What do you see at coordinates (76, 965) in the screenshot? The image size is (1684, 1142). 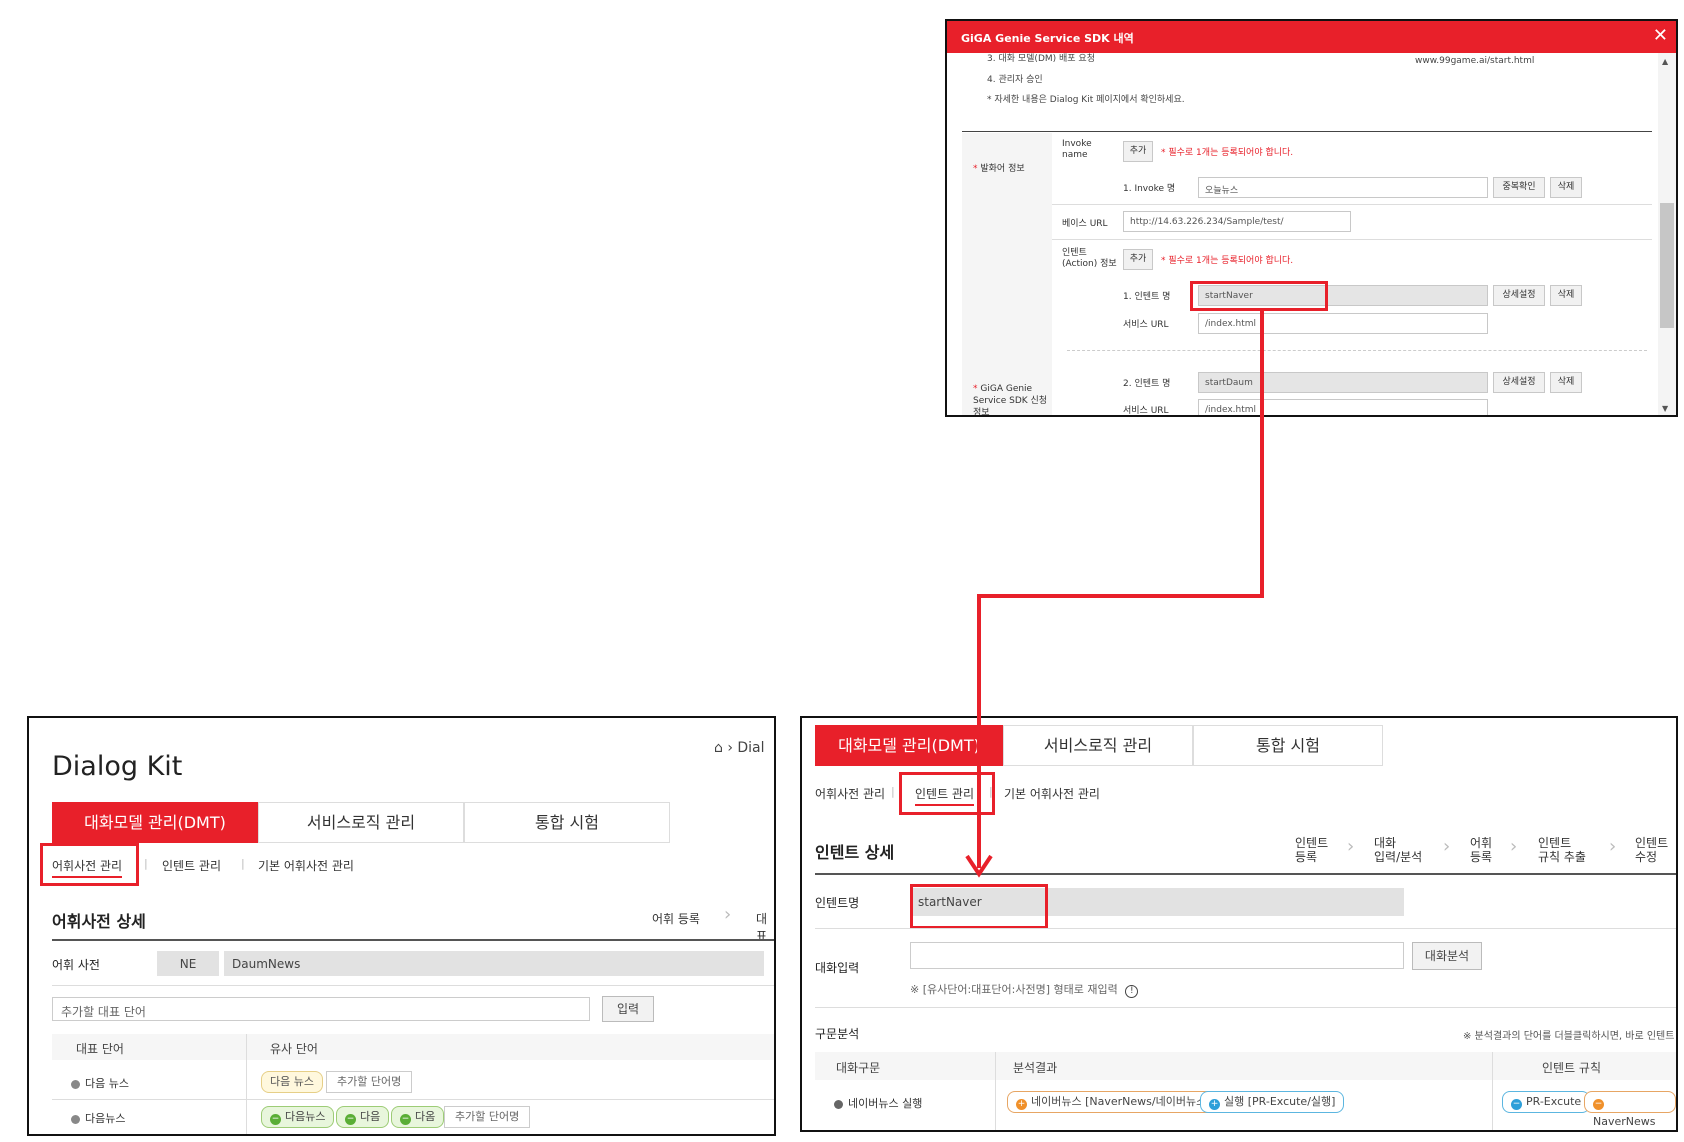 I see `dict-label: 어휘 사전` at bounding box center [76, 965].